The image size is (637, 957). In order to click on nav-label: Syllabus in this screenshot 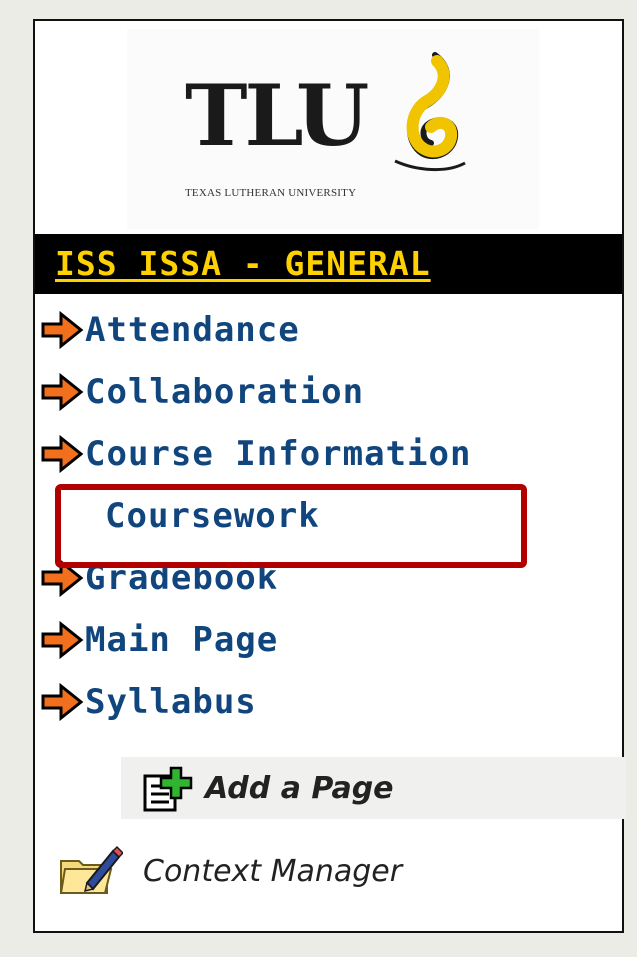, I will do `click(171, 702)`.